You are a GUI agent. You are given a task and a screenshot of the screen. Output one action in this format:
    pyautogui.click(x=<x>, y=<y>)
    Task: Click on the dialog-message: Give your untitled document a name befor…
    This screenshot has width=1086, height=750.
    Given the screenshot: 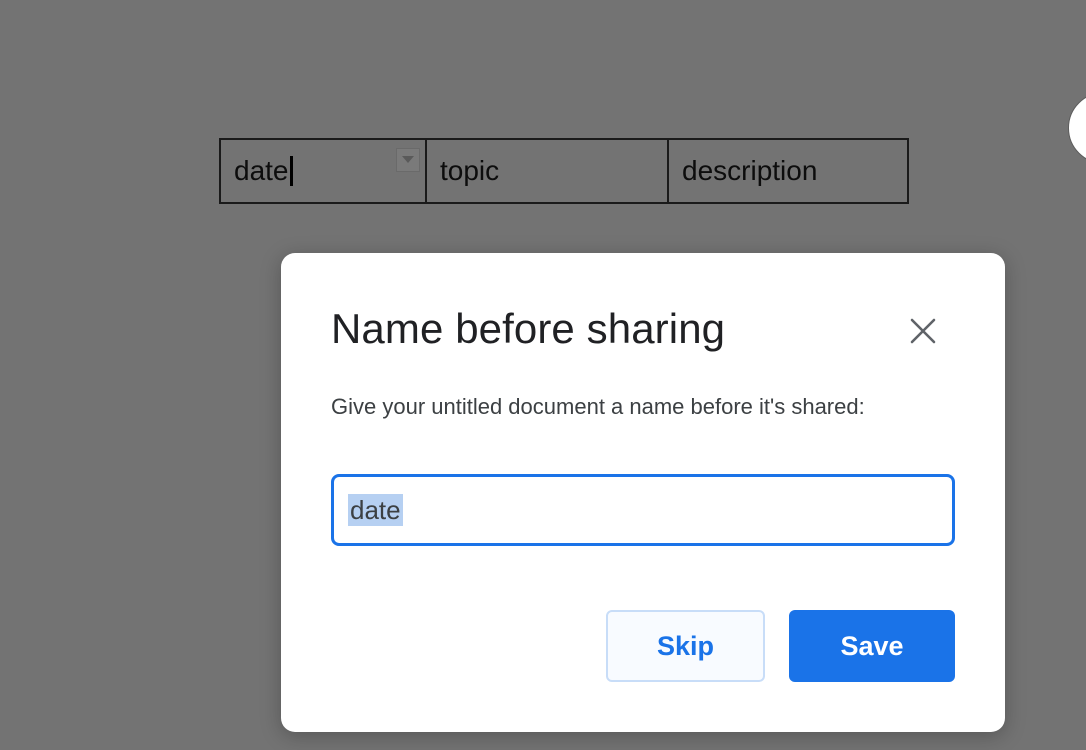 What is the action you would take?
    pyautogui.click(x=598, y=406)
    